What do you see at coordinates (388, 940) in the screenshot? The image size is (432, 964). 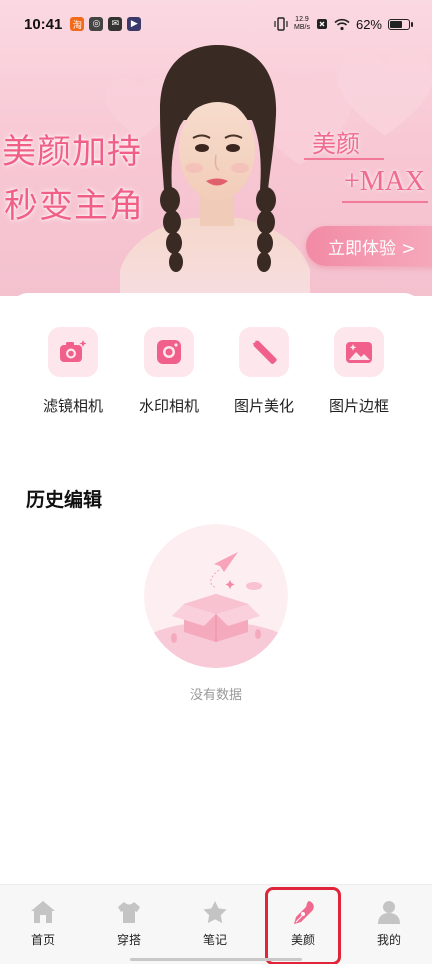 I see `nav-label: 我的` at bounding box center [388, 940].